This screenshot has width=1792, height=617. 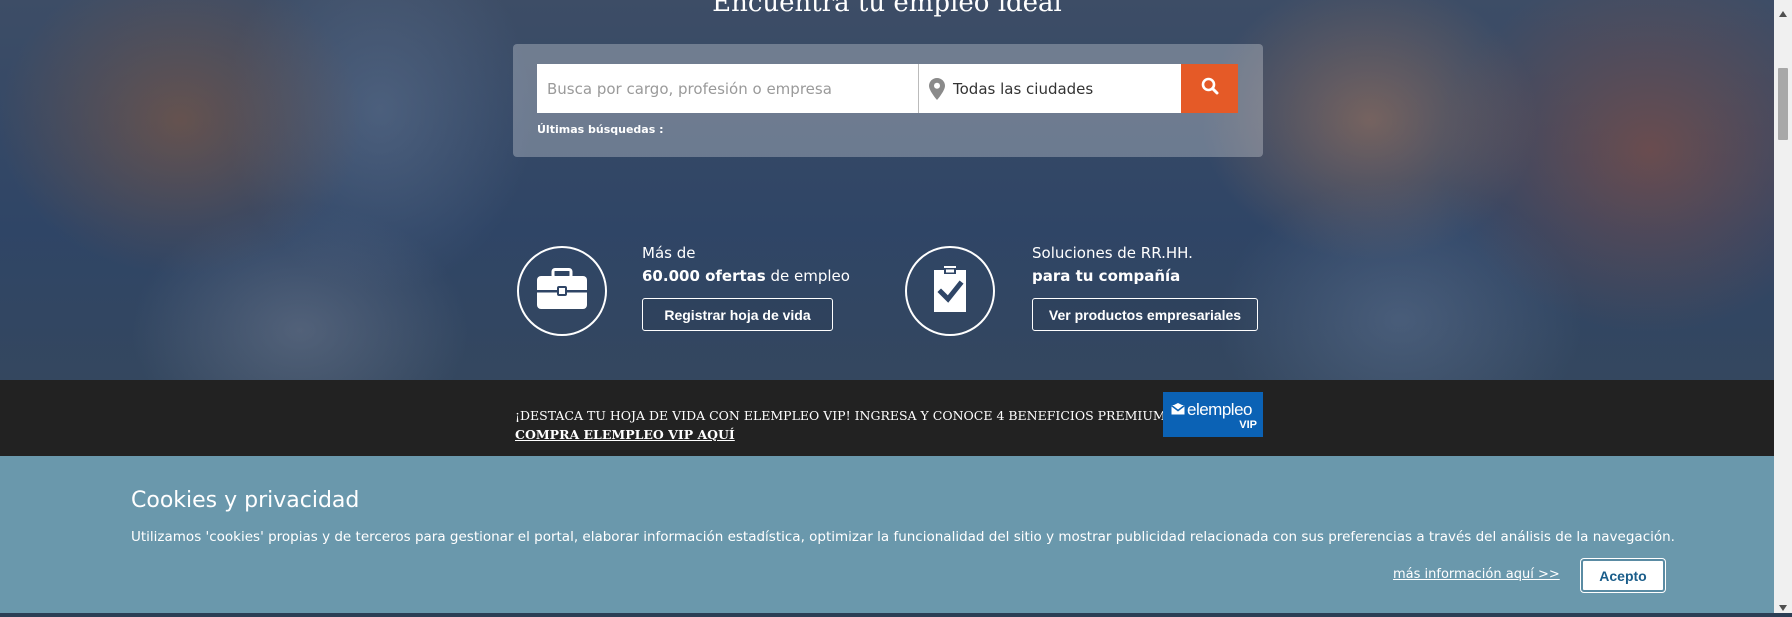 What do you see at coordinates (1023, 88) in the screenshot?
I see `city-select-value: Todas las ciudades` at bounding box center [1023, 88].